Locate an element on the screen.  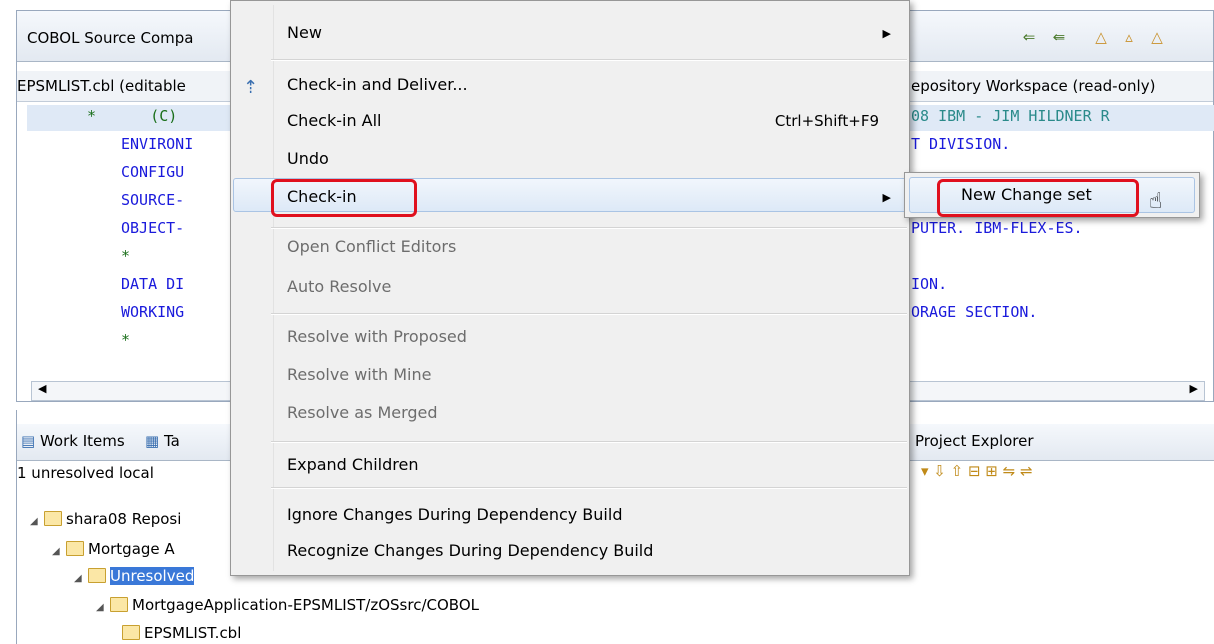
menu-item-new: New is located at coordinates (304, 32).